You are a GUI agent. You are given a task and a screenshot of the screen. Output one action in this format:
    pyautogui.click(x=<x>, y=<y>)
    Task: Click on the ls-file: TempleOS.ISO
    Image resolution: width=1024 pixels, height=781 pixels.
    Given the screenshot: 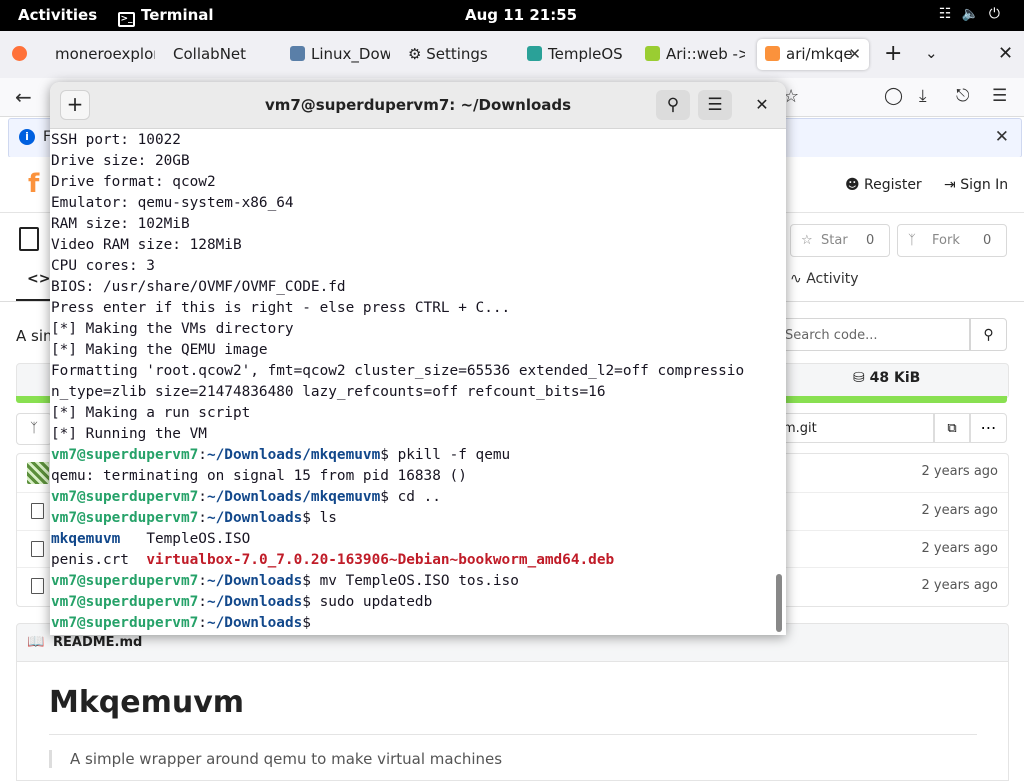 What is the action you would take?
    pyautogui.click(x=198, y=539)
    